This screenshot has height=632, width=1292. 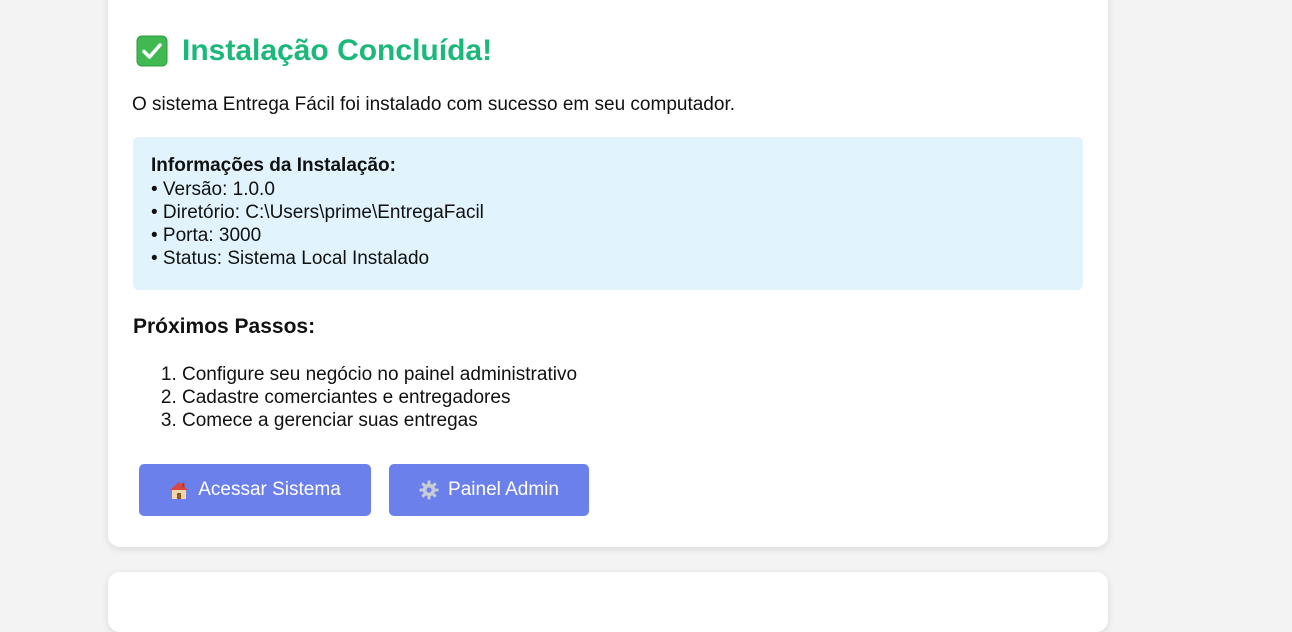 I want to click on info-directory: • Diretório: C:\Users\prime\EntregaFacil, so click(x=317, y=212).